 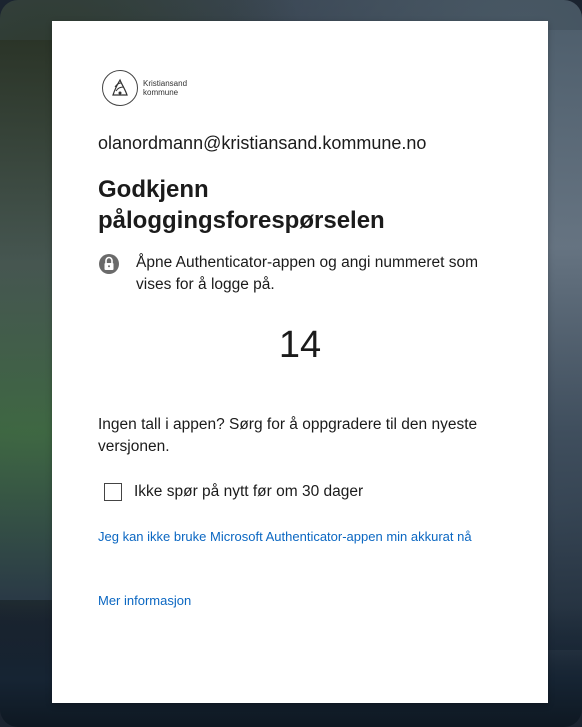 I want to click on logo-text: Kristiansand kommune, so click(x=165, y=88).